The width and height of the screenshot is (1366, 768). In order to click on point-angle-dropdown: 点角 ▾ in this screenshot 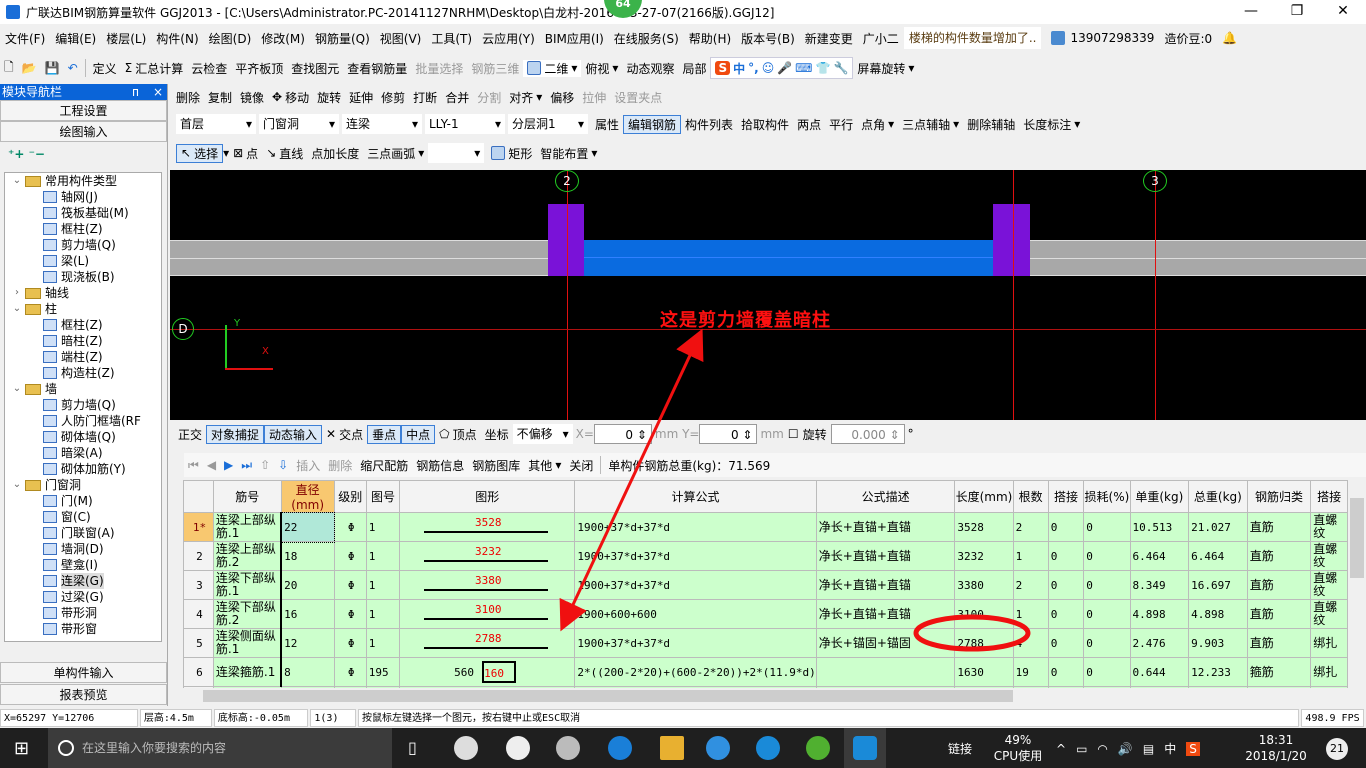, I will do `click(877, 124)`.